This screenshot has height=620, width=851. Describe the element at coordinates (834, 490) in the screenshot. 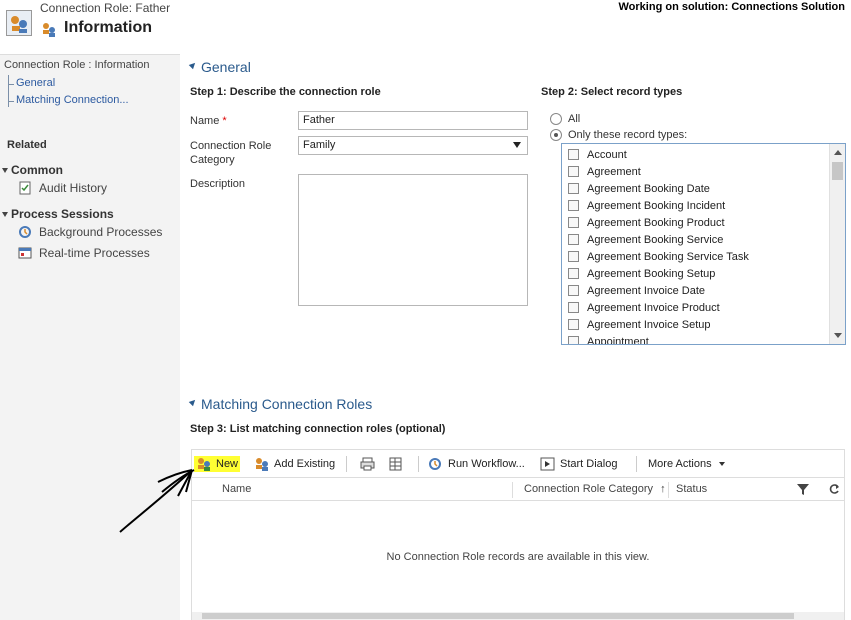

I see `refresh-icon` at that location.